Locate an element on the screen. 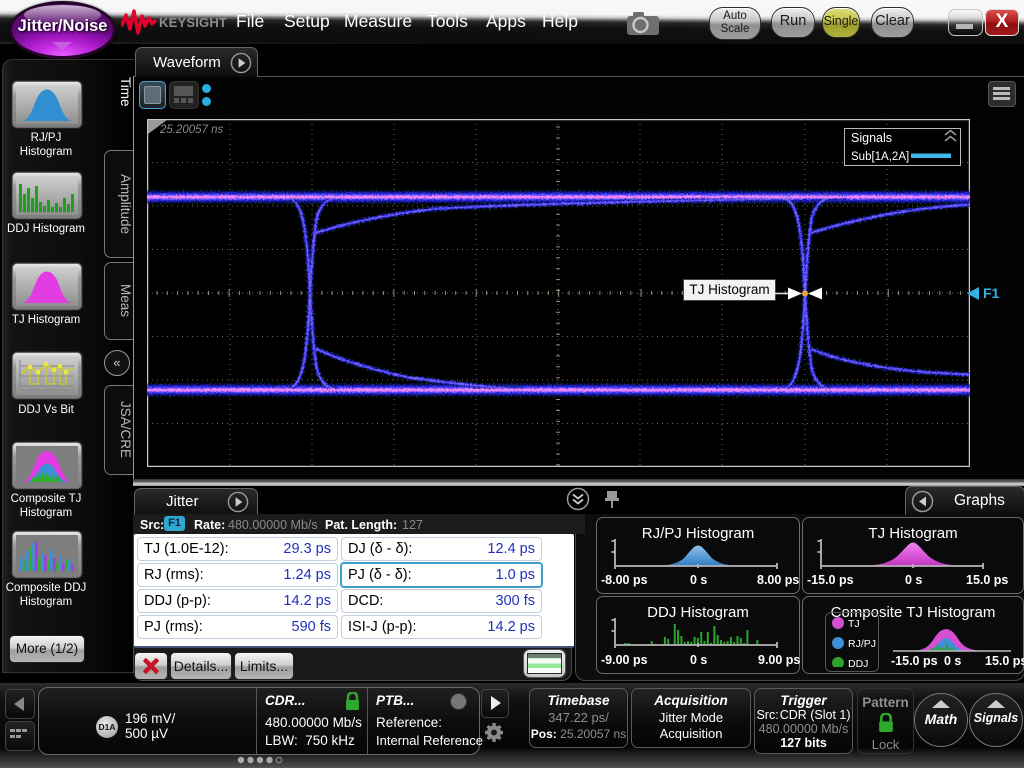 The width and height of the screenshot is (1024, 768). svg-text: TJ is located at coordinates (854, 624).